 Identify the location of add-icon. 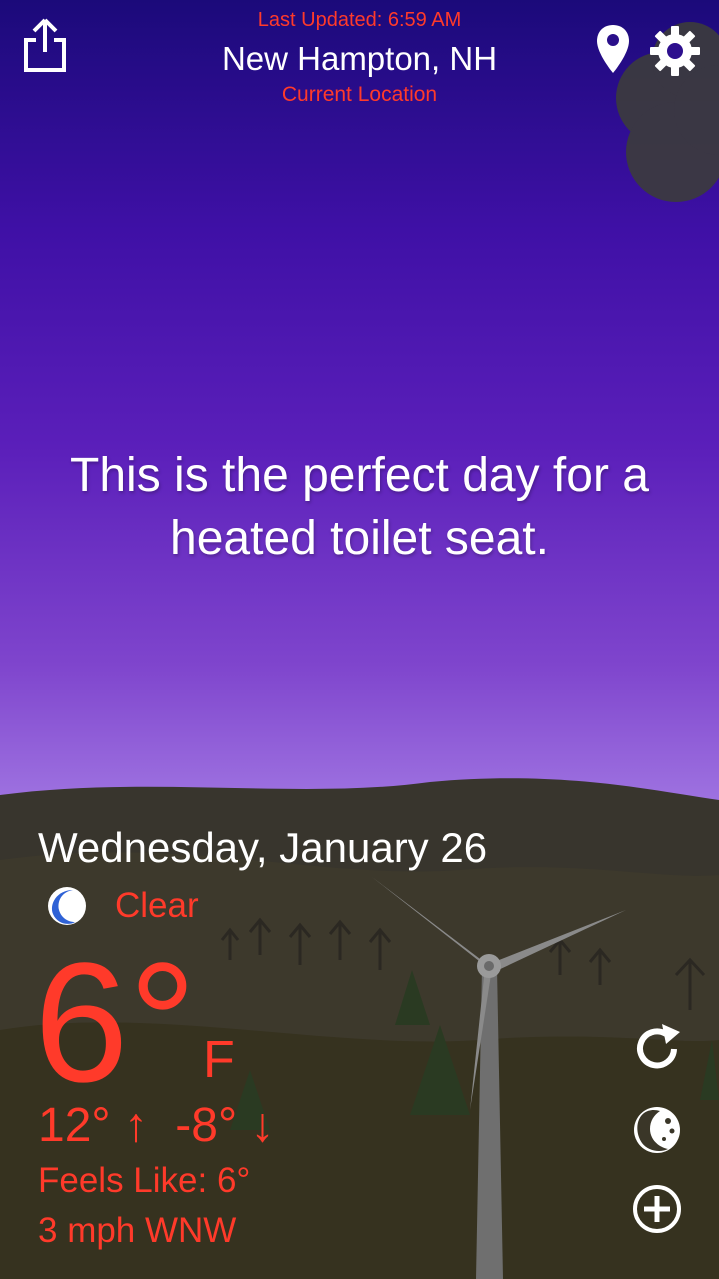
(657, 1209).